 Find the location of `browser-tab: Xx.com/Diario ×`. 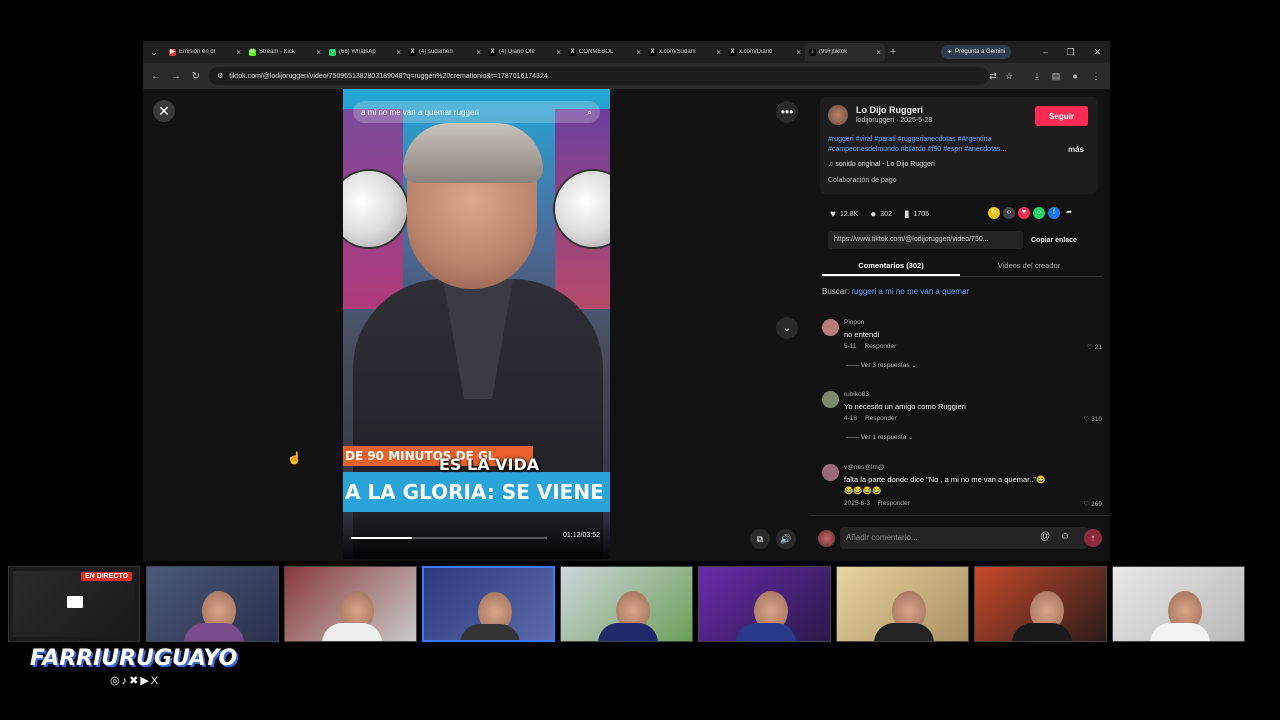

browser-tab: Xx.com/Diario × is located at coordinates (765, 52).